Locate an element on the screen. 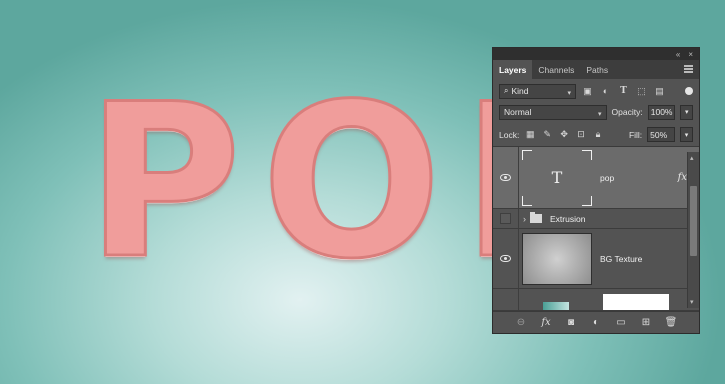 Image resolution: width=725 pixels, height=384 pixels. layers-scrollbar: ▴ ▾ is located at coordinates (693, 230).